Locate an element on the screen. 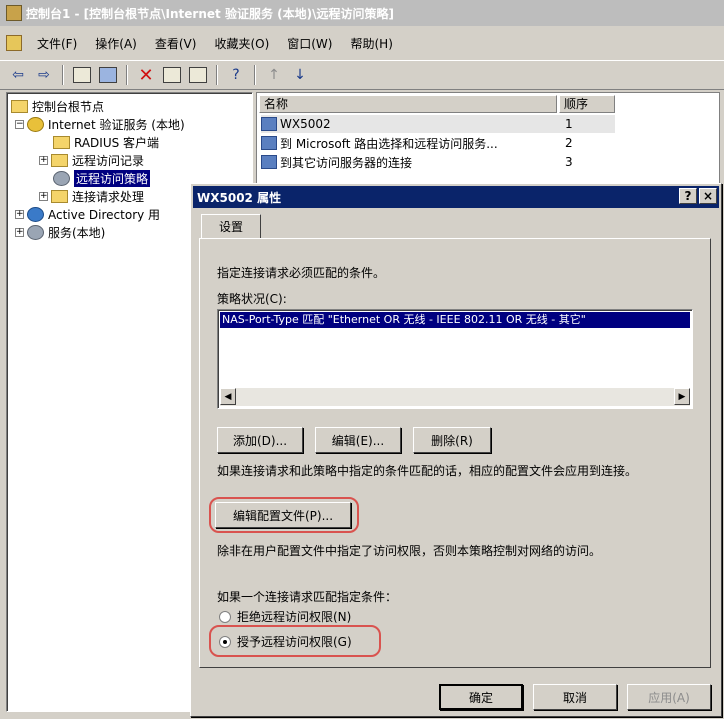 The height and width of the screenshot is (719, 724). collapse-icon: − is located at coordinates (19, 124).